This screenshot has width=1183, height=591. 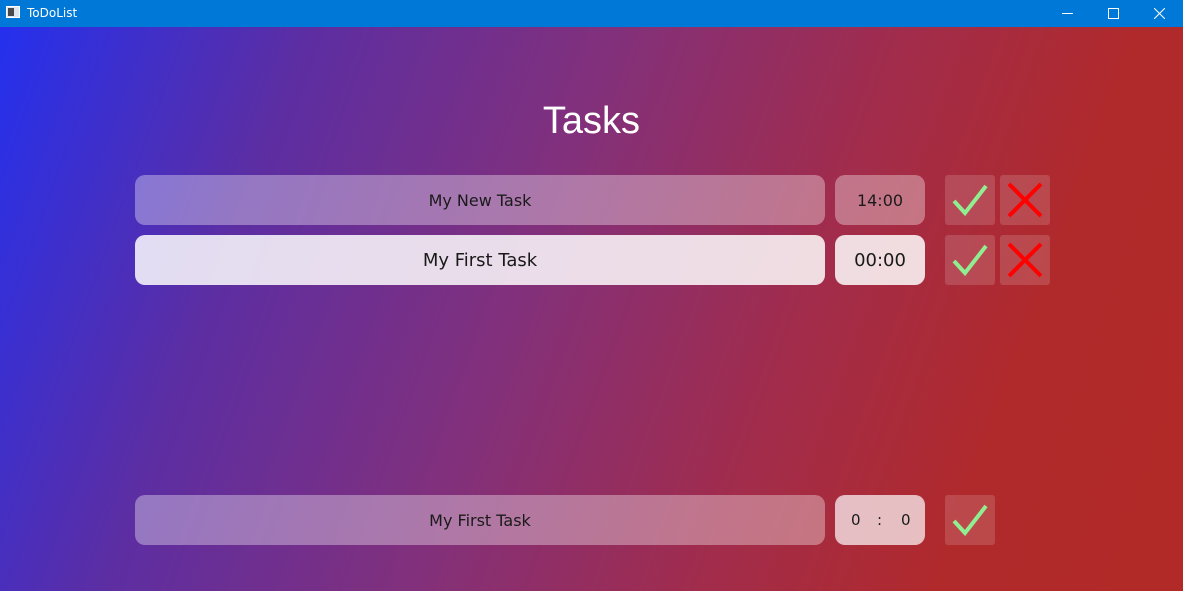 What do you see at coordinates (880, 200) in the screenshot?
I see `task-time-field: 14:00` at bounding box center [880, 200].